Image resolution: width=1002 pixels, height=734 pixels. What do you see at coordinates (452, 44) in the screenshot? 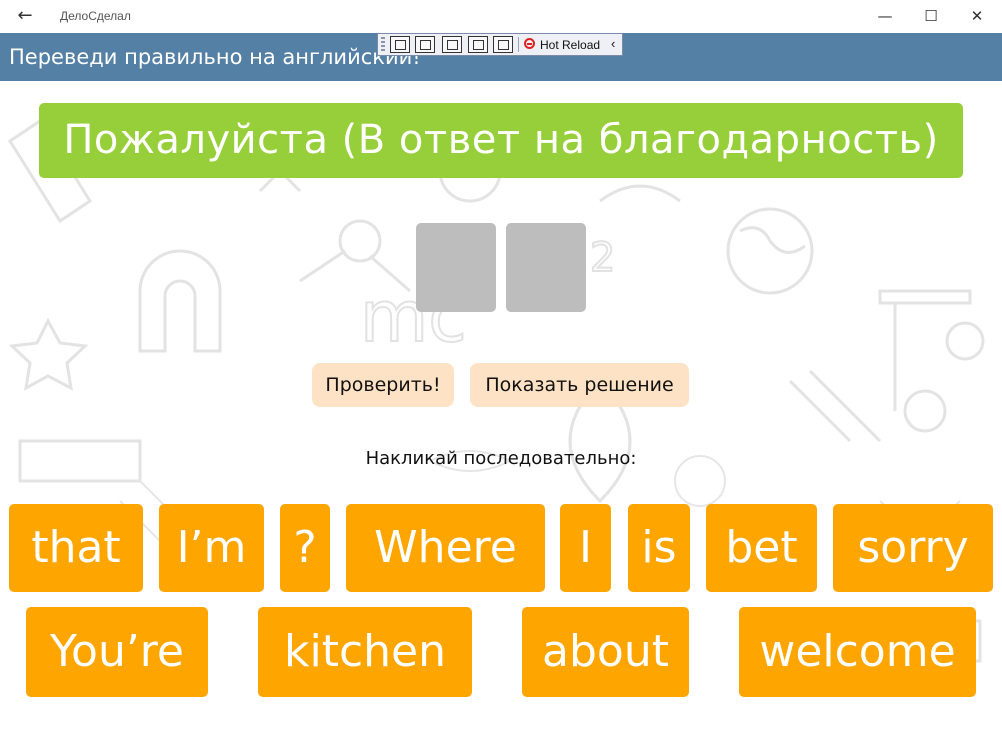
I see `adorners-icon` at bounding box center [452, 44].